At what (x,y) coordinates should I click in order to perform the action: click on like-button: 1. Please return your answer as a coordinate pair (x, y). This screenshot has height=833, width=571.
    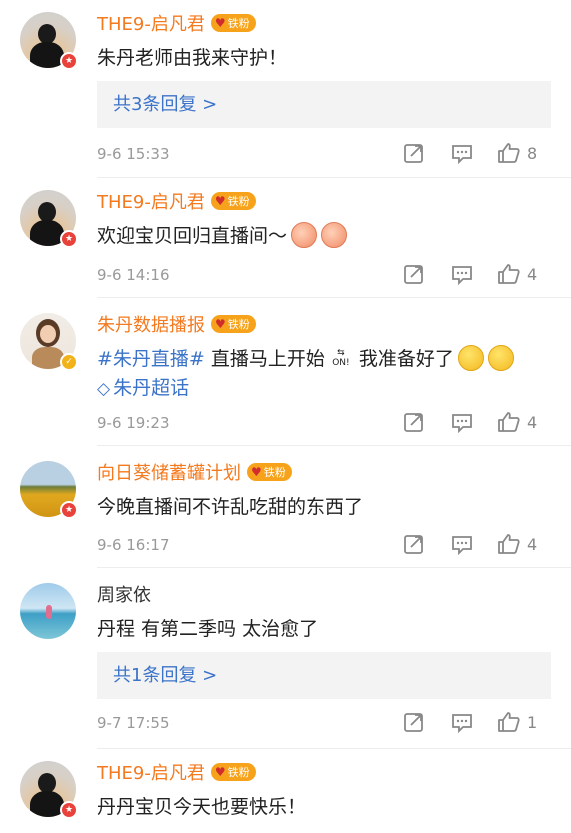
    Looking at the image, I should click on (525, 723).